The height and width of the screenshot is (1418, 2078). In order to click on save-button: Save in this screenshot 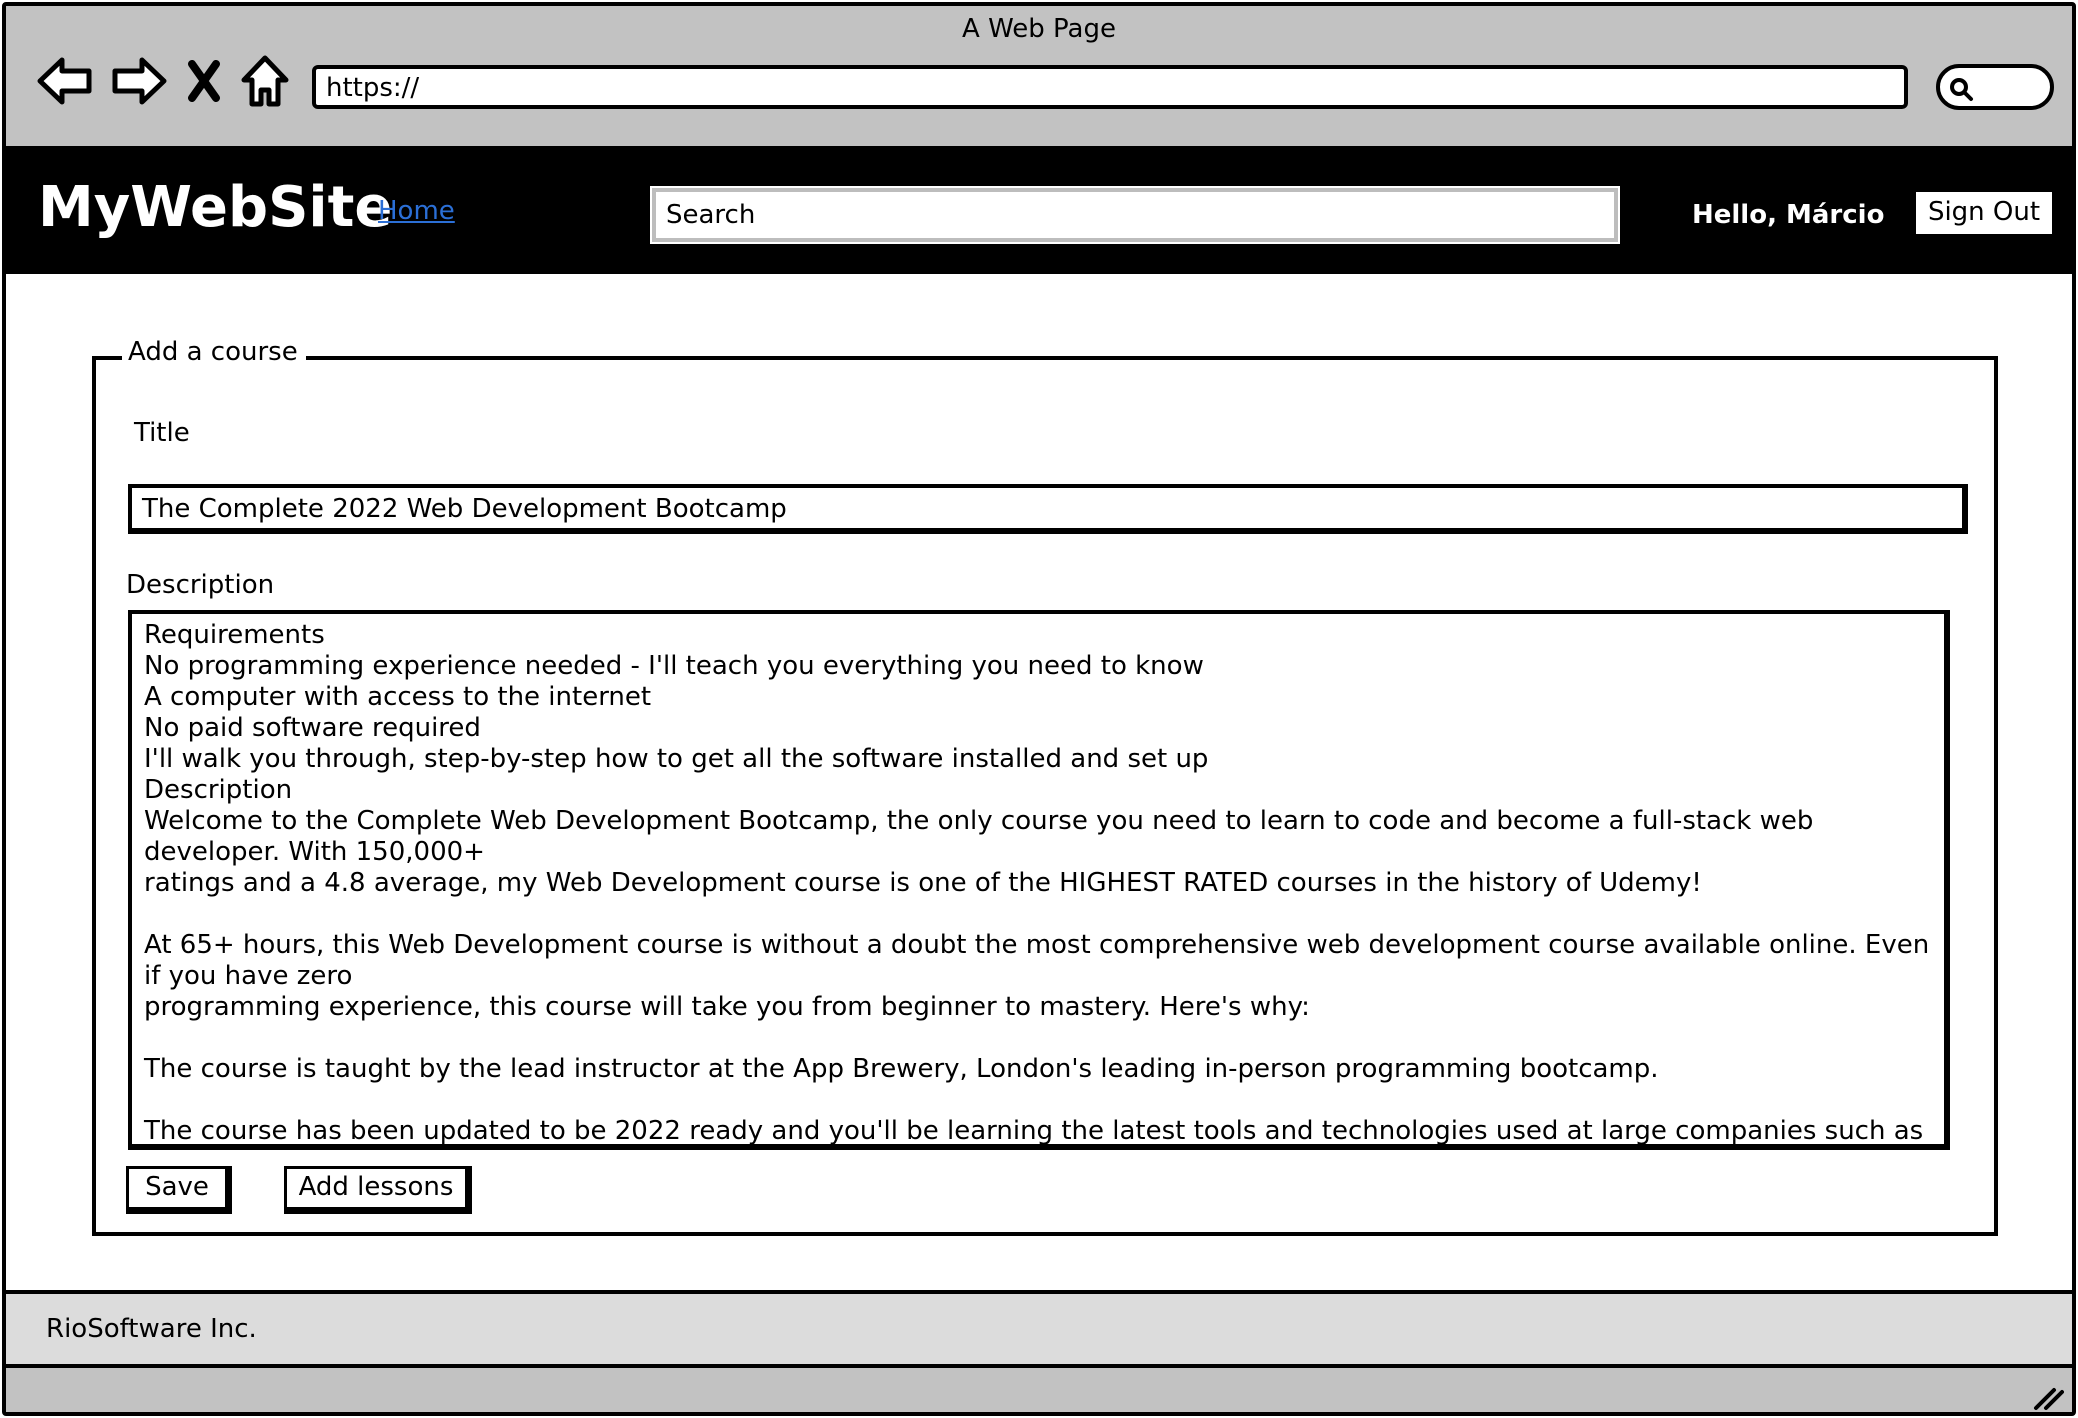, I will do `click(179, 1190)`.